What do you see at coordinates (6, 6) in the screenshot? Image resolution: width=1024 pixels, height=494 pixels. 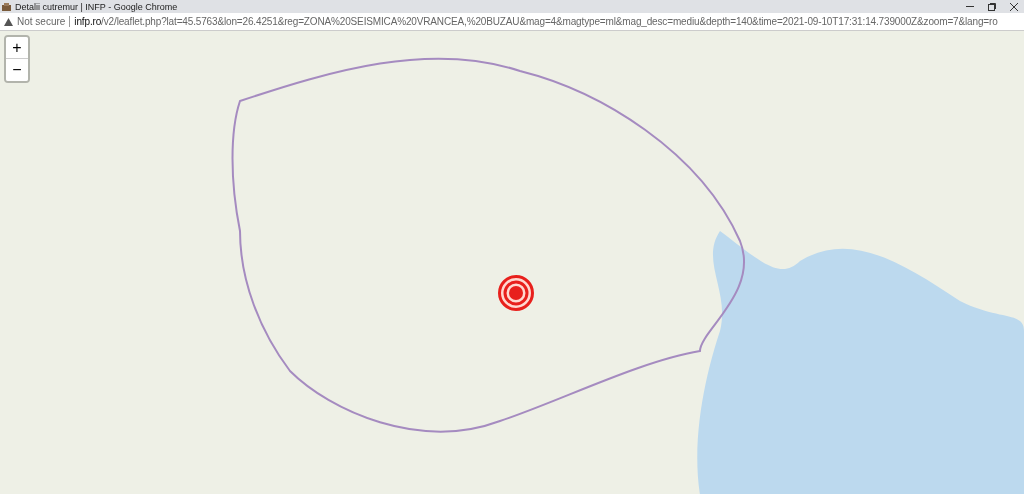 I see `app-icon` at bounding box center [6, 6].